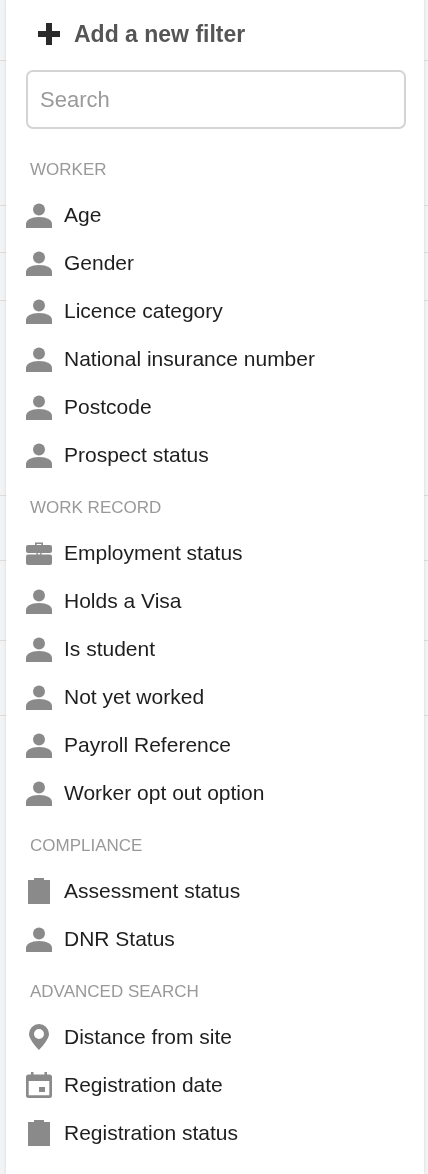 The height and width of the screenshot is (1174, 428). What do you see at coordinates (215, 553) in the screenshot?
I see `filter-option: Employment status` at bounding box center [215, 553].